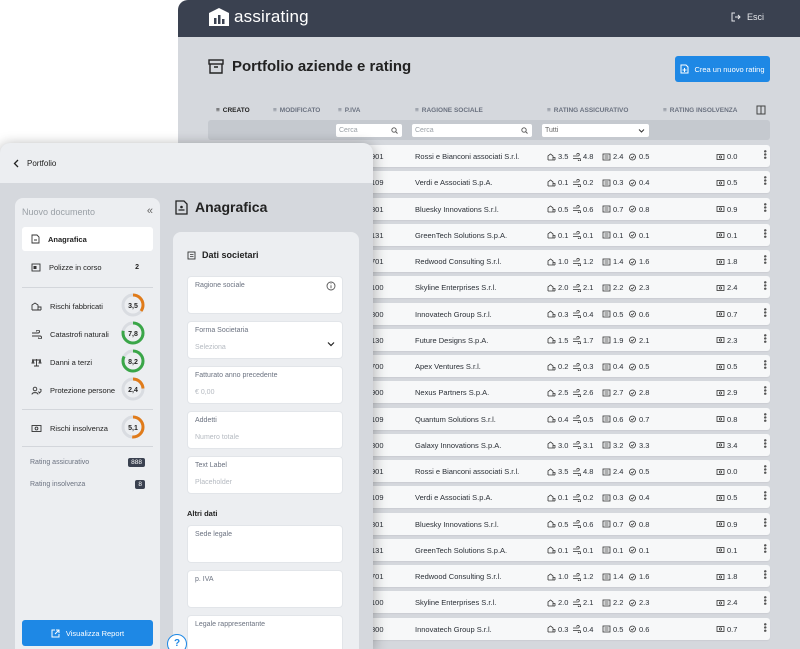 The image size is (800, 649). Describe the element at coordinates (87, 390) in the screenshot. I see `sidebar-item-protezione: Protezione persone 2,4` at that location.